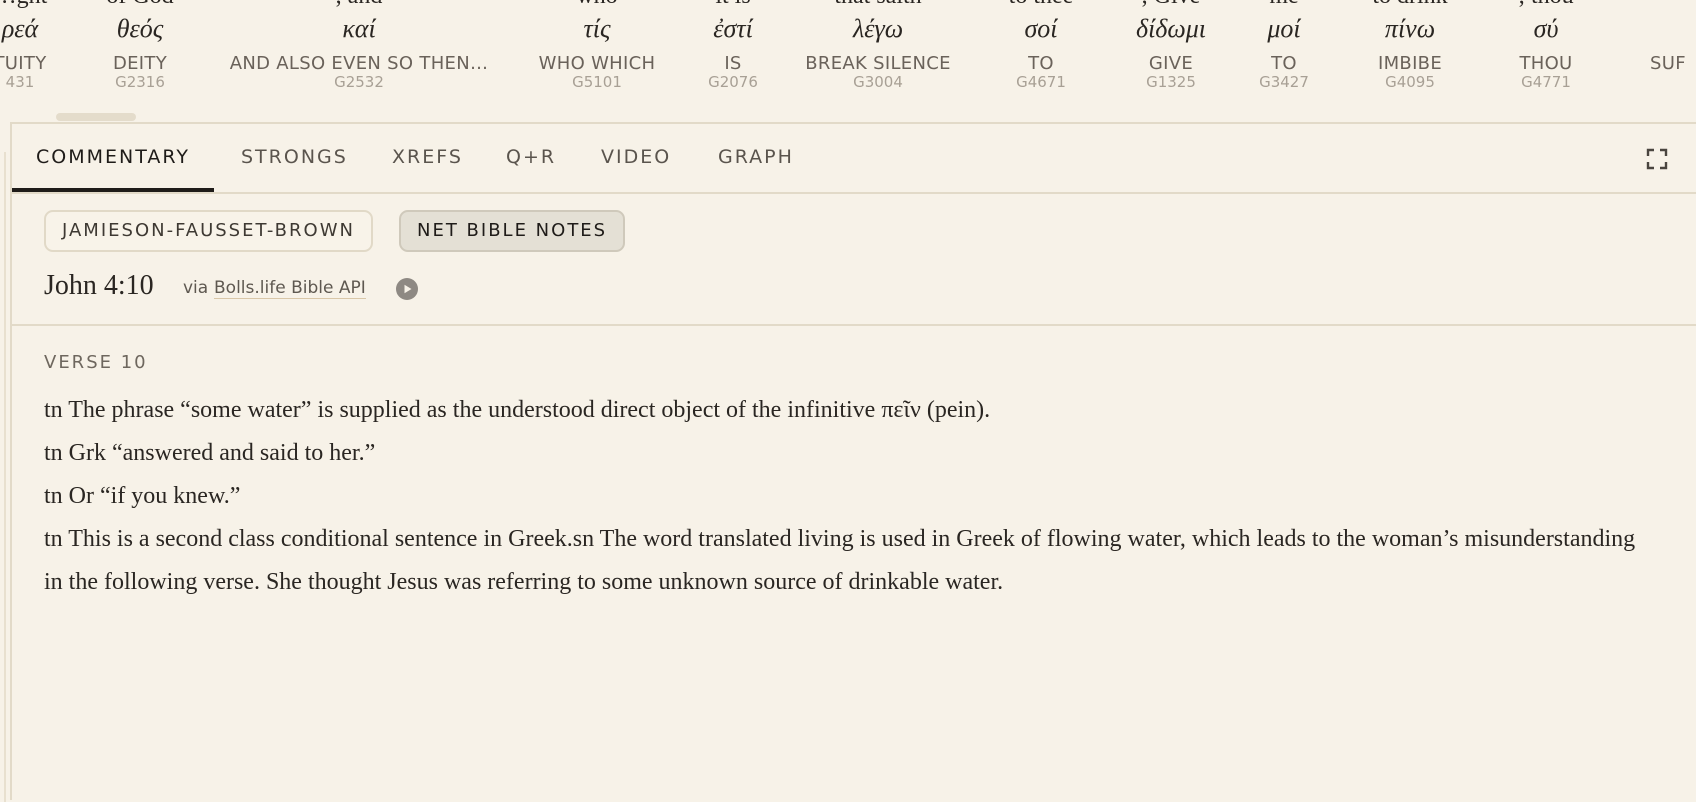  Describe the element at coordinates (139, 5) in the screenshot. I see `word-english: of God` at that location.